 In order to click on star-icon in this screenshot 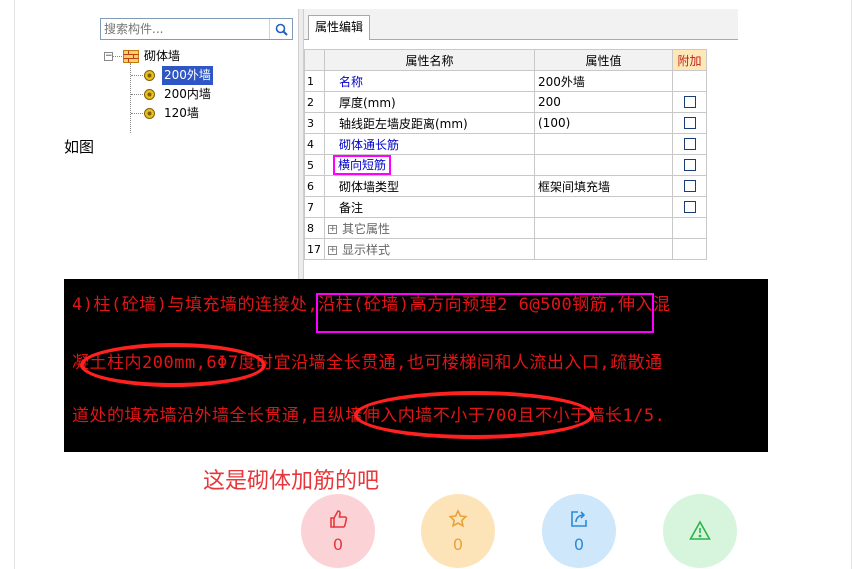, I will do `click(458, 517)`.